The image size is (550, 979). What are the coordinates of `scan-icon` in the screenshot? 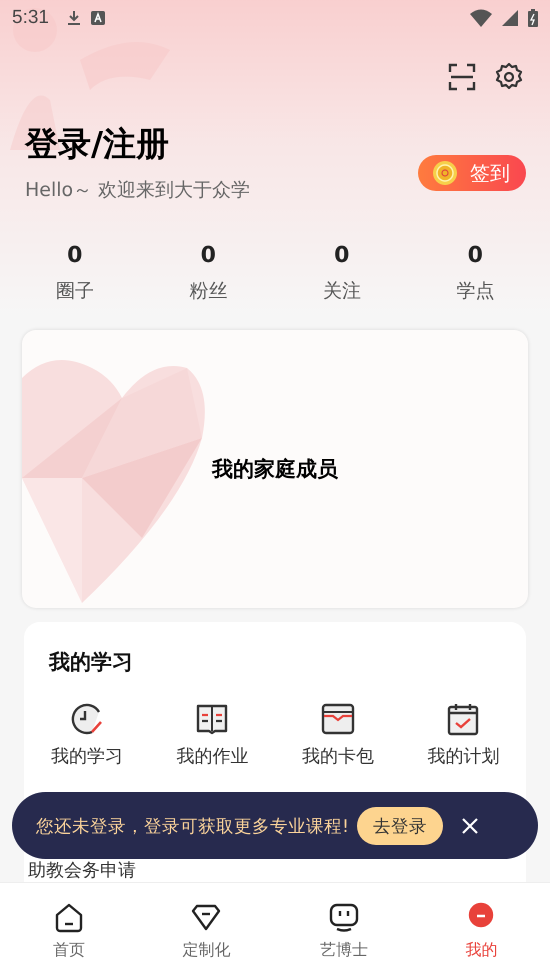 It's located at (462, 77).